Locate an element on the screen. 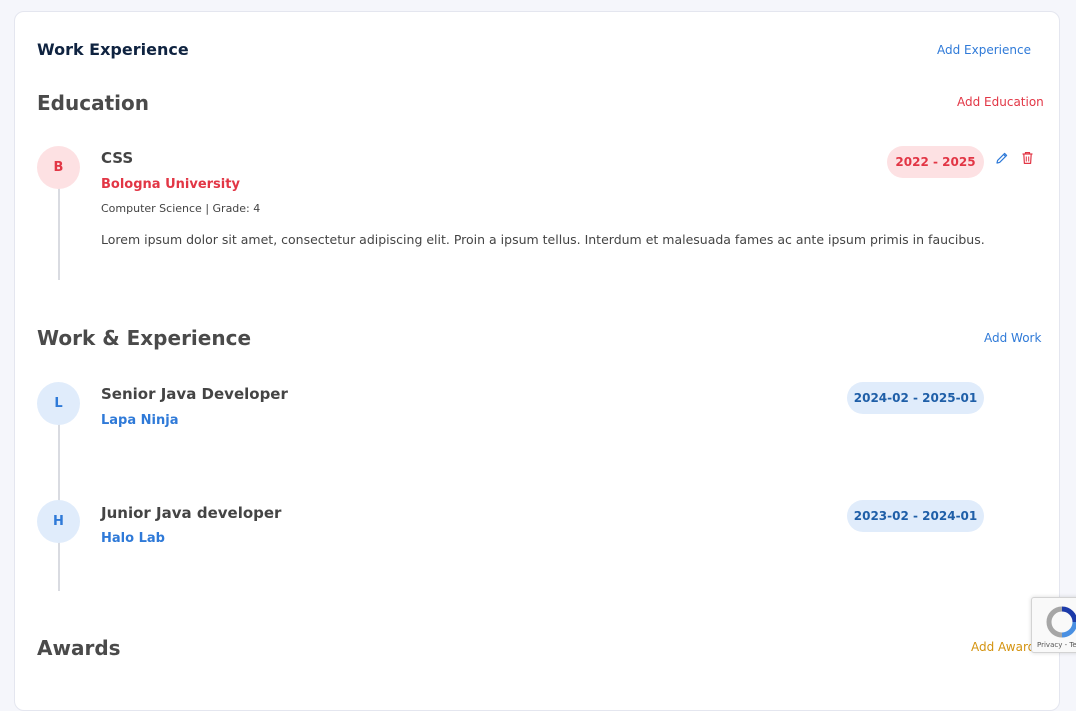  add-work-link: Add Work is located at coordinates (1012, 338).